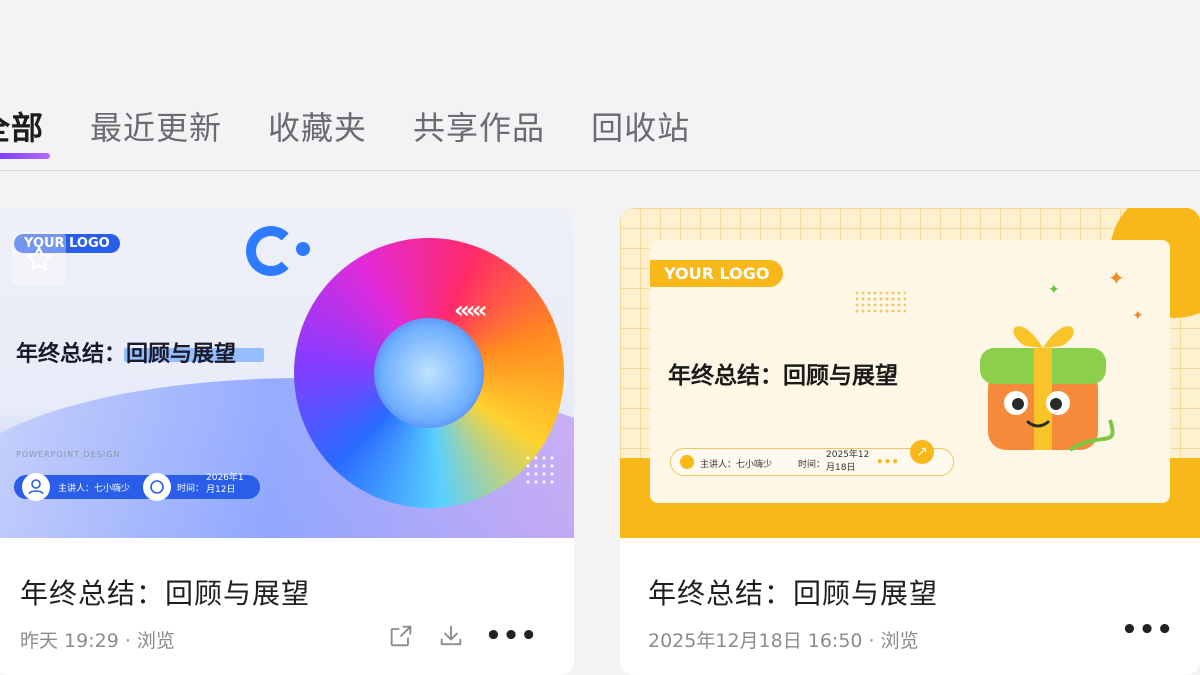 The height and width of the screenshot is (675, 1200). I want to click on tab-recent: 最近更新, so click(156, 126).